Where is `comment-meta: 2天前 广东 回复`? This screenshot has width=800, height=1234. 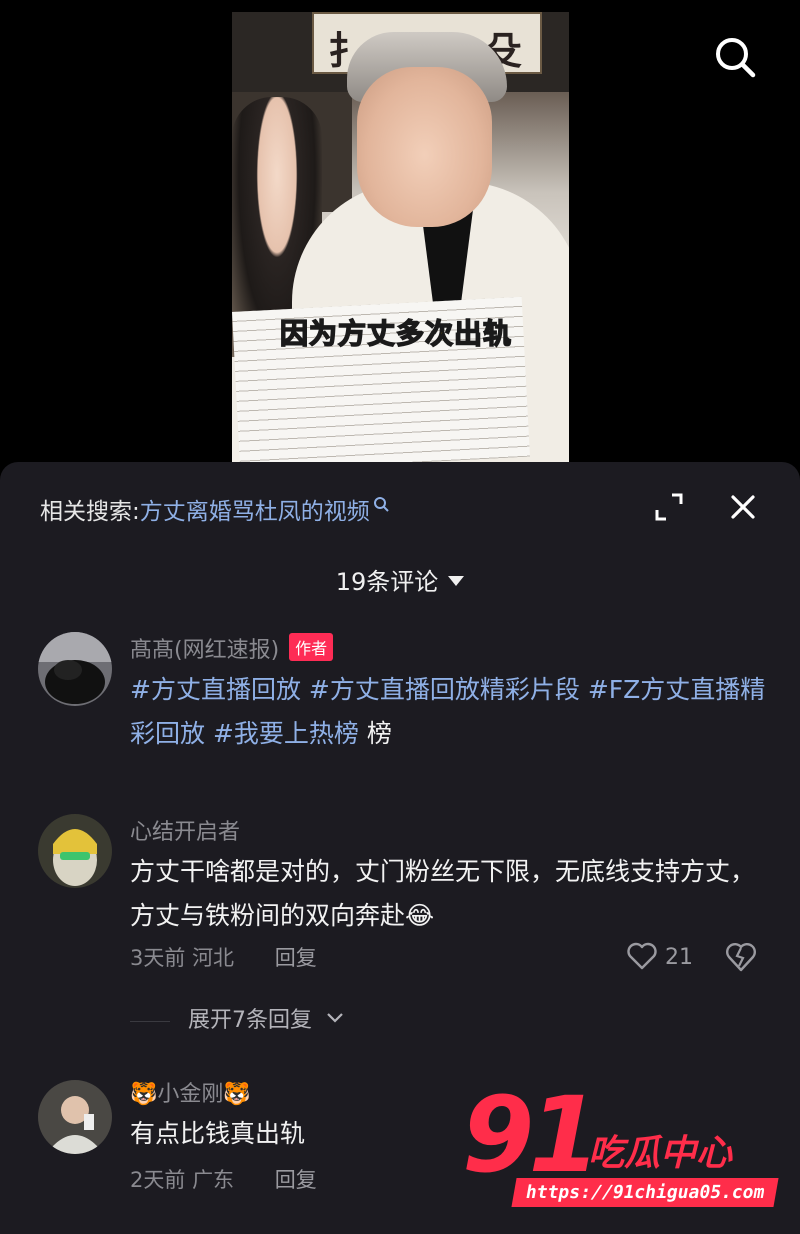
comment-meta: 2天前 广东 回复 is located at coordinates (223, 1179).